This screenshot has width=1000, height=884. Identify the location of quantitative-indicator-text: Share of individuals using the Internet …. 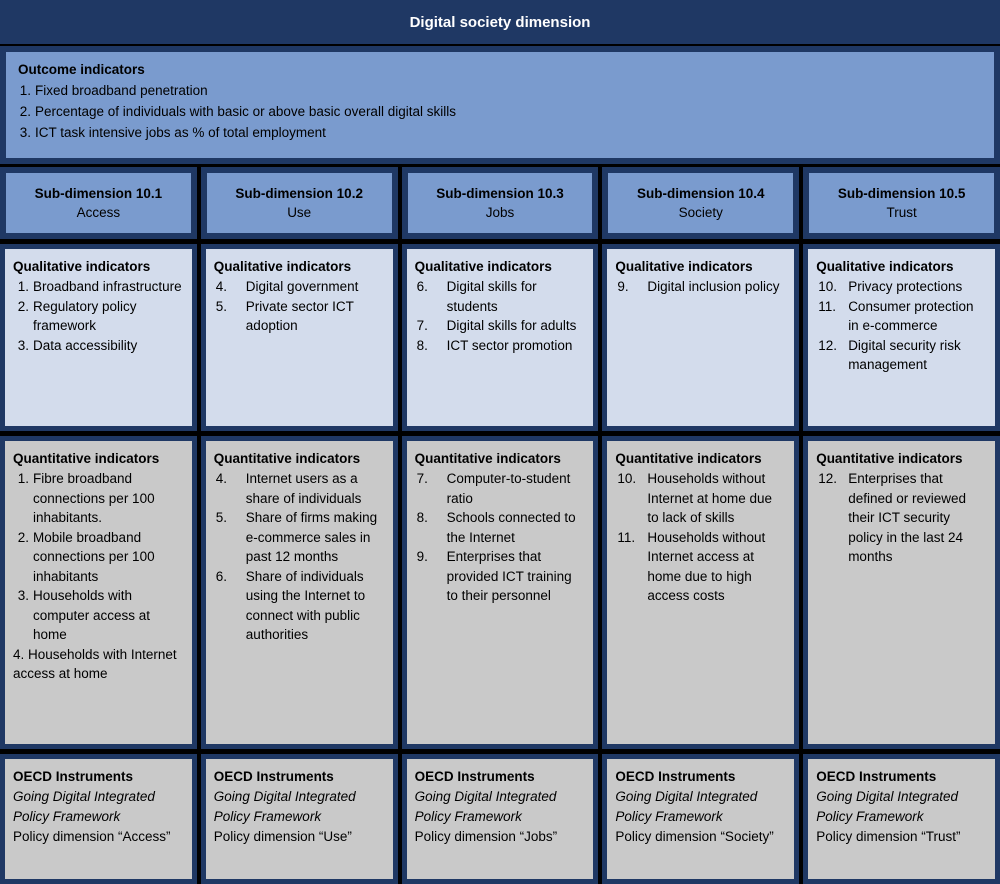
(305, 605).